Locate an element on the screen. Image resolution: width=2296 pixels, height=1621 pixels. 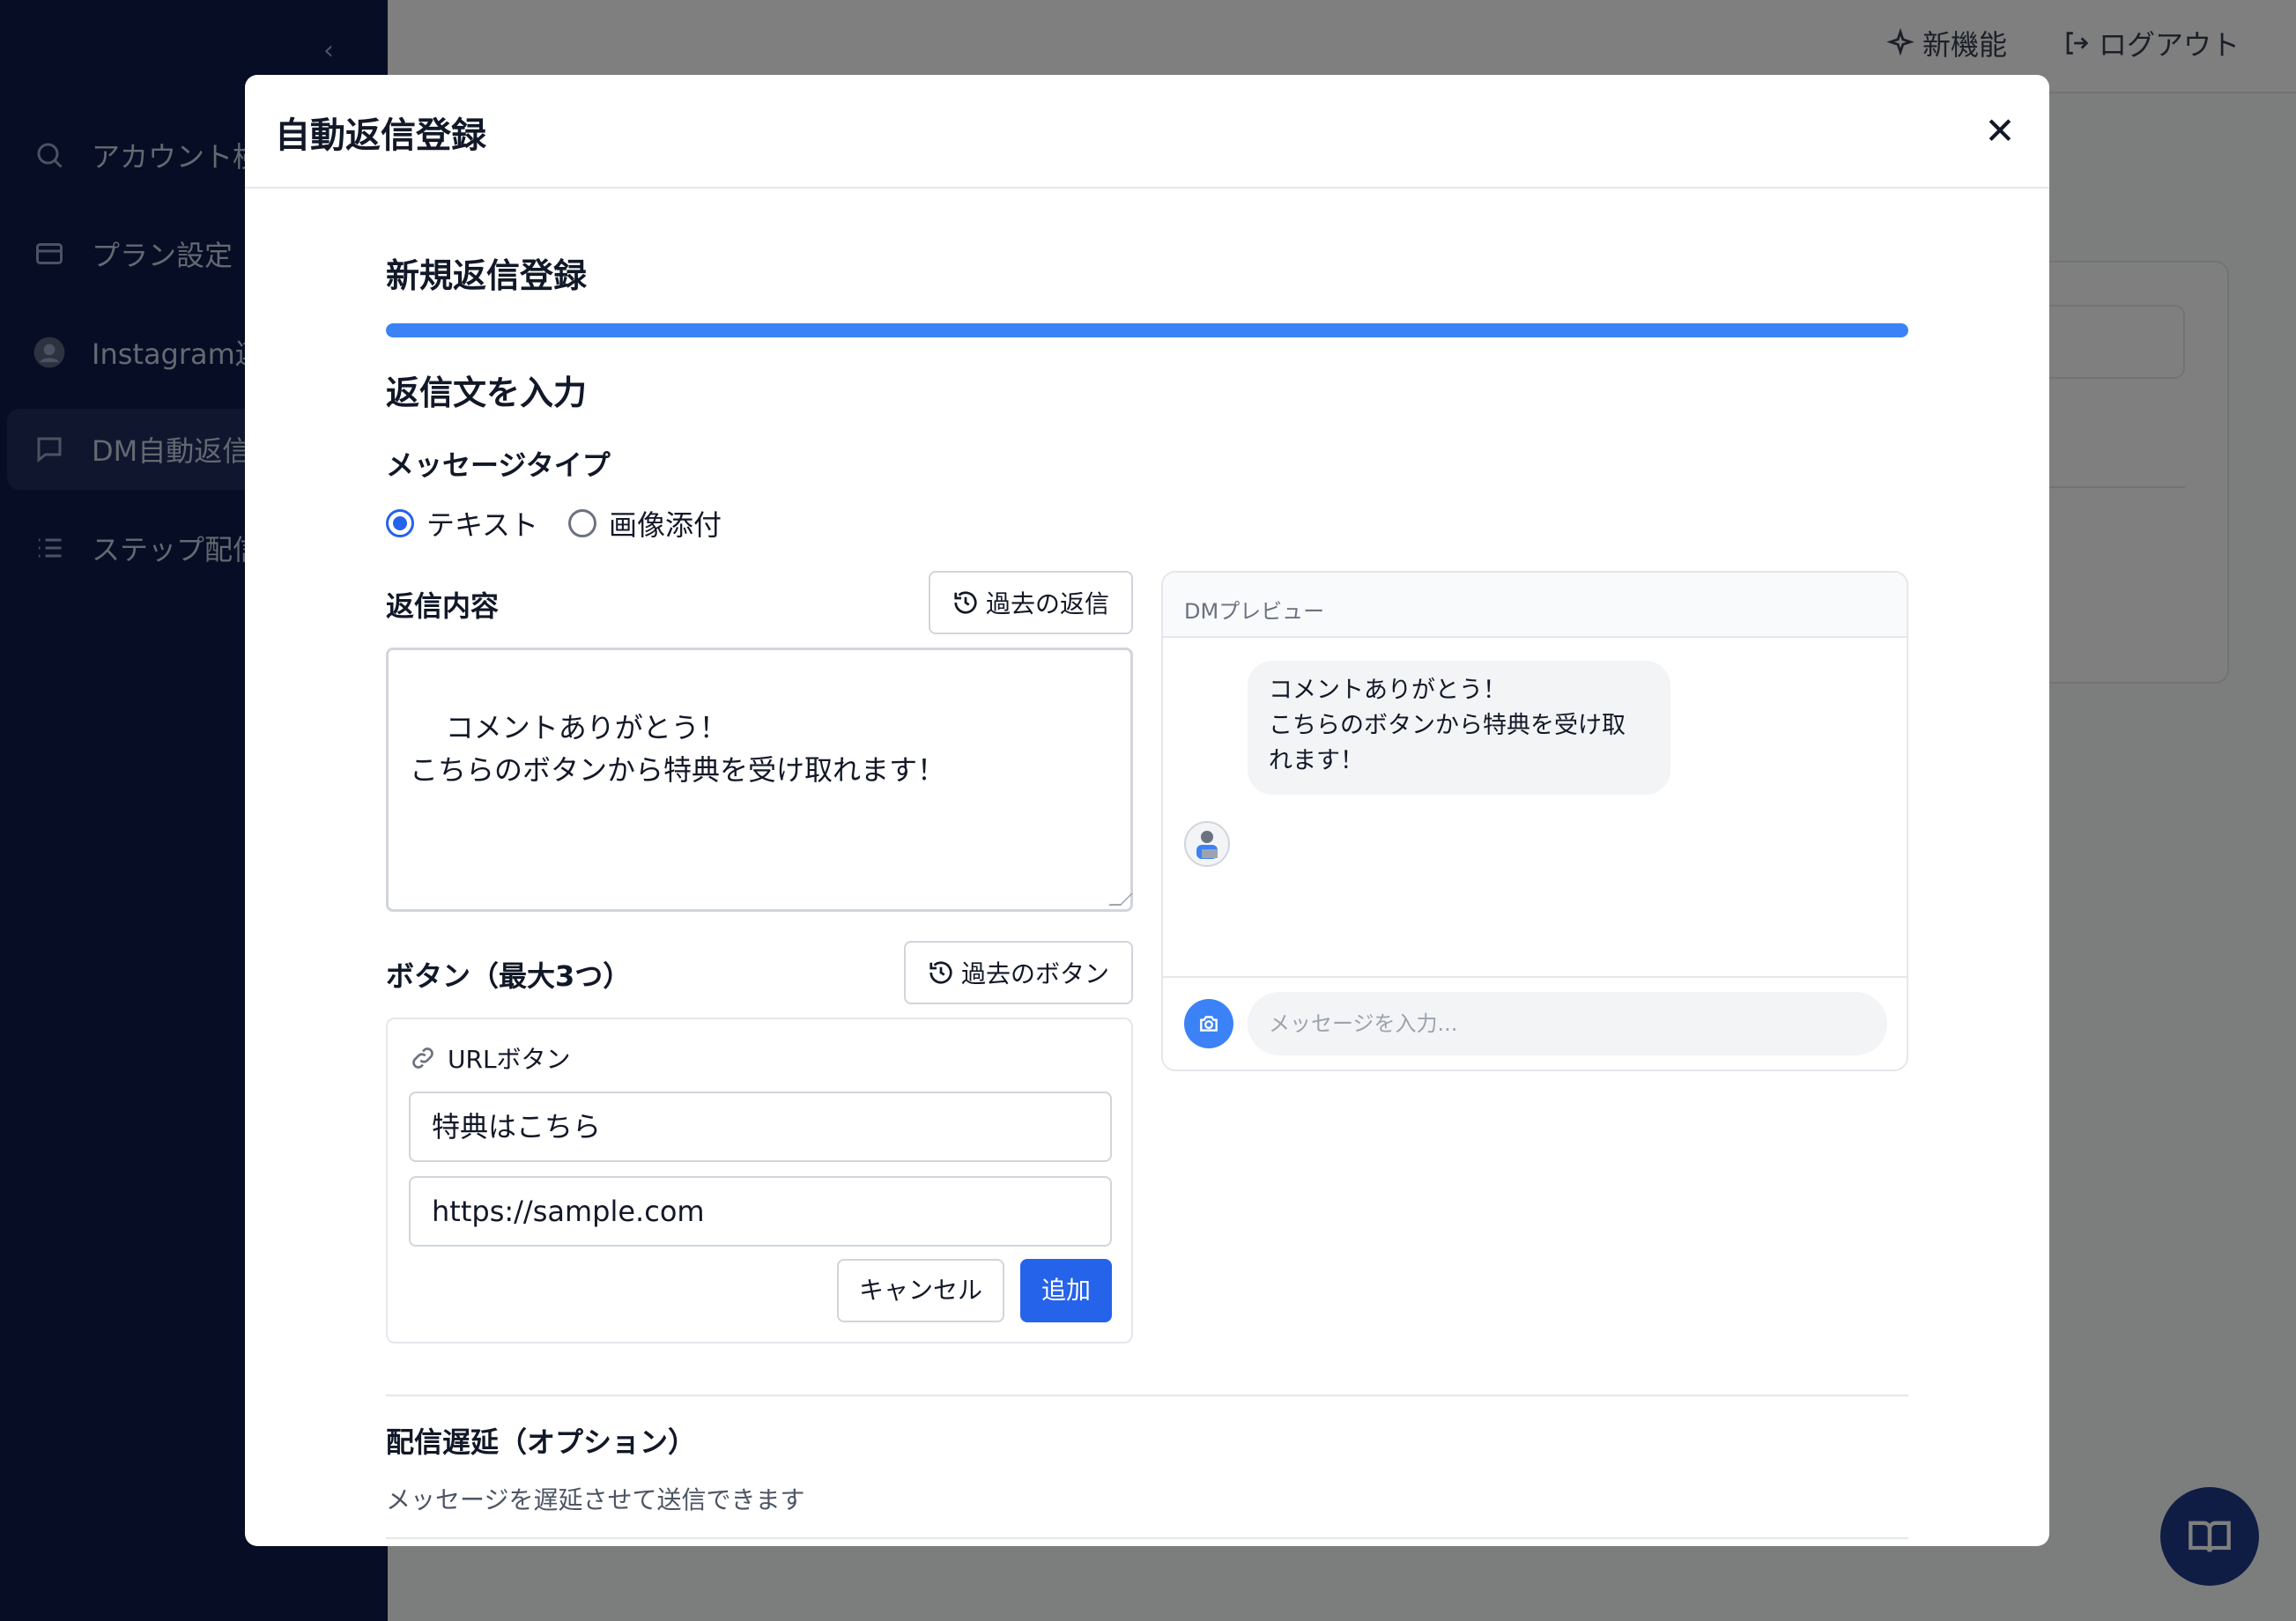
link-icon is located at coordinates (422, 1058).